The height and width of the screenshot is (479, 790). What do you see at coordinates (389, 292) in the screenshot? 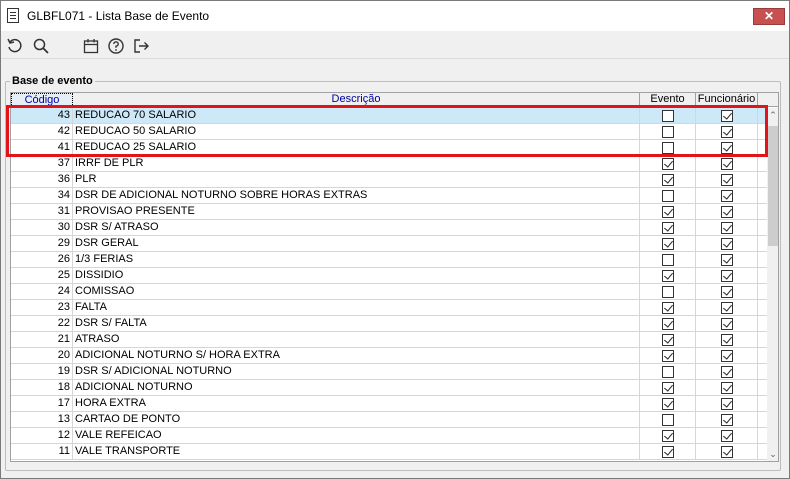
I see `table-row: 24 COMISSAO` at bounding box center [389, 292].